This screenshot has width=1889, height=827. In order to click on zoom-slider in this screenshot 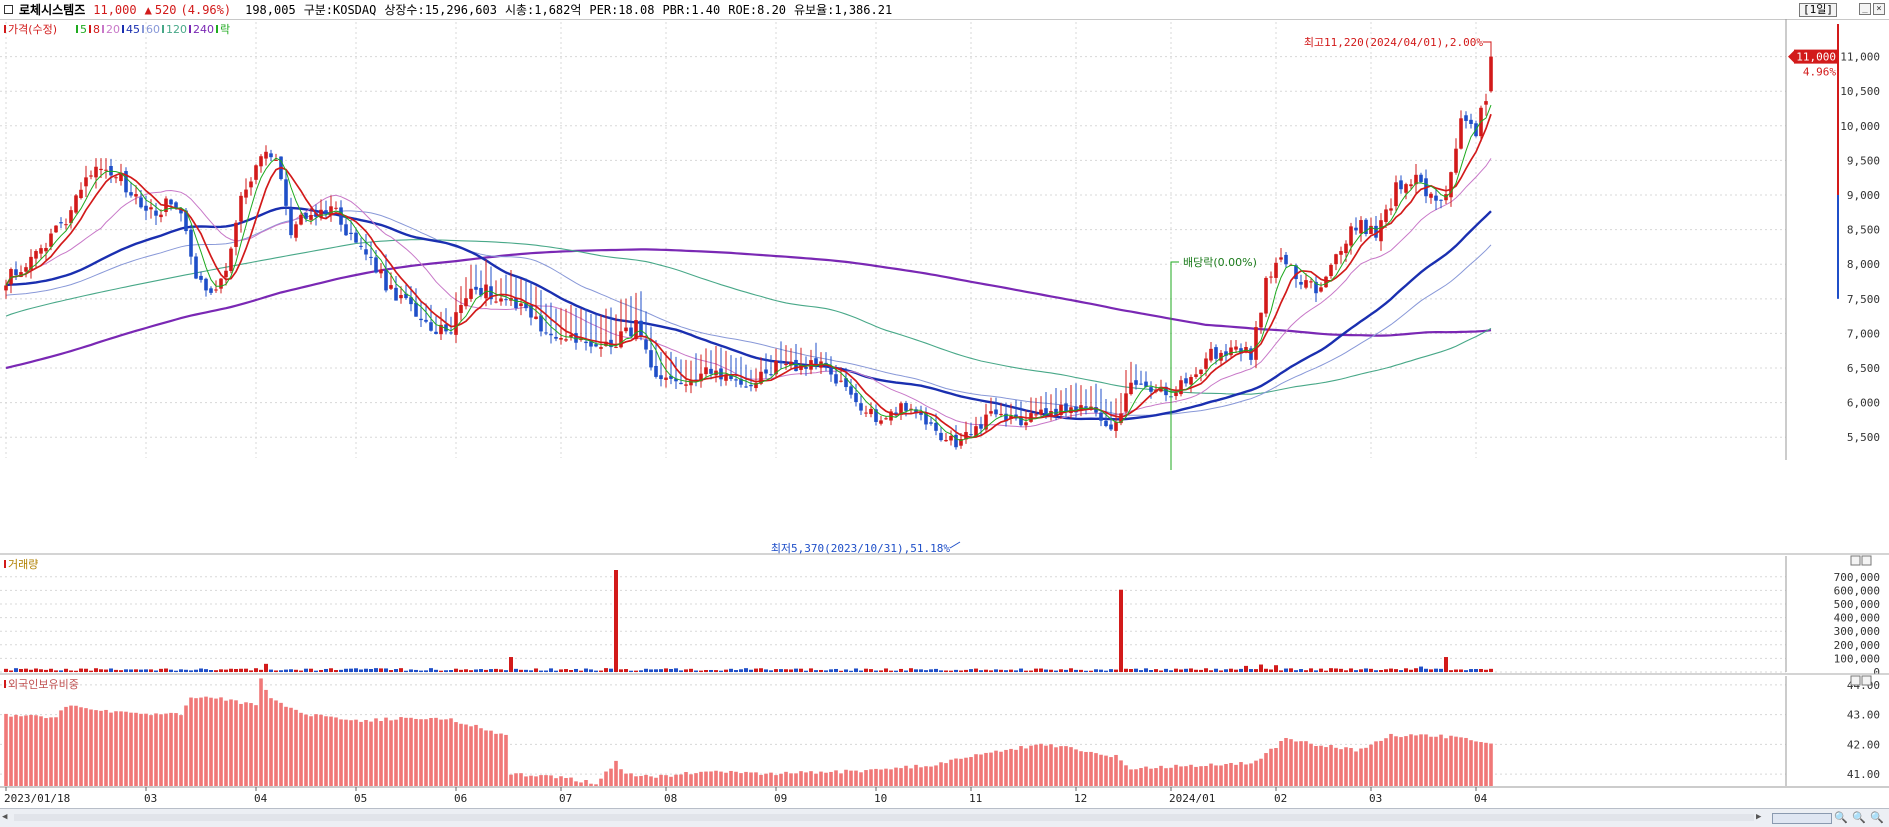, I will do `click(1802, 818)`.